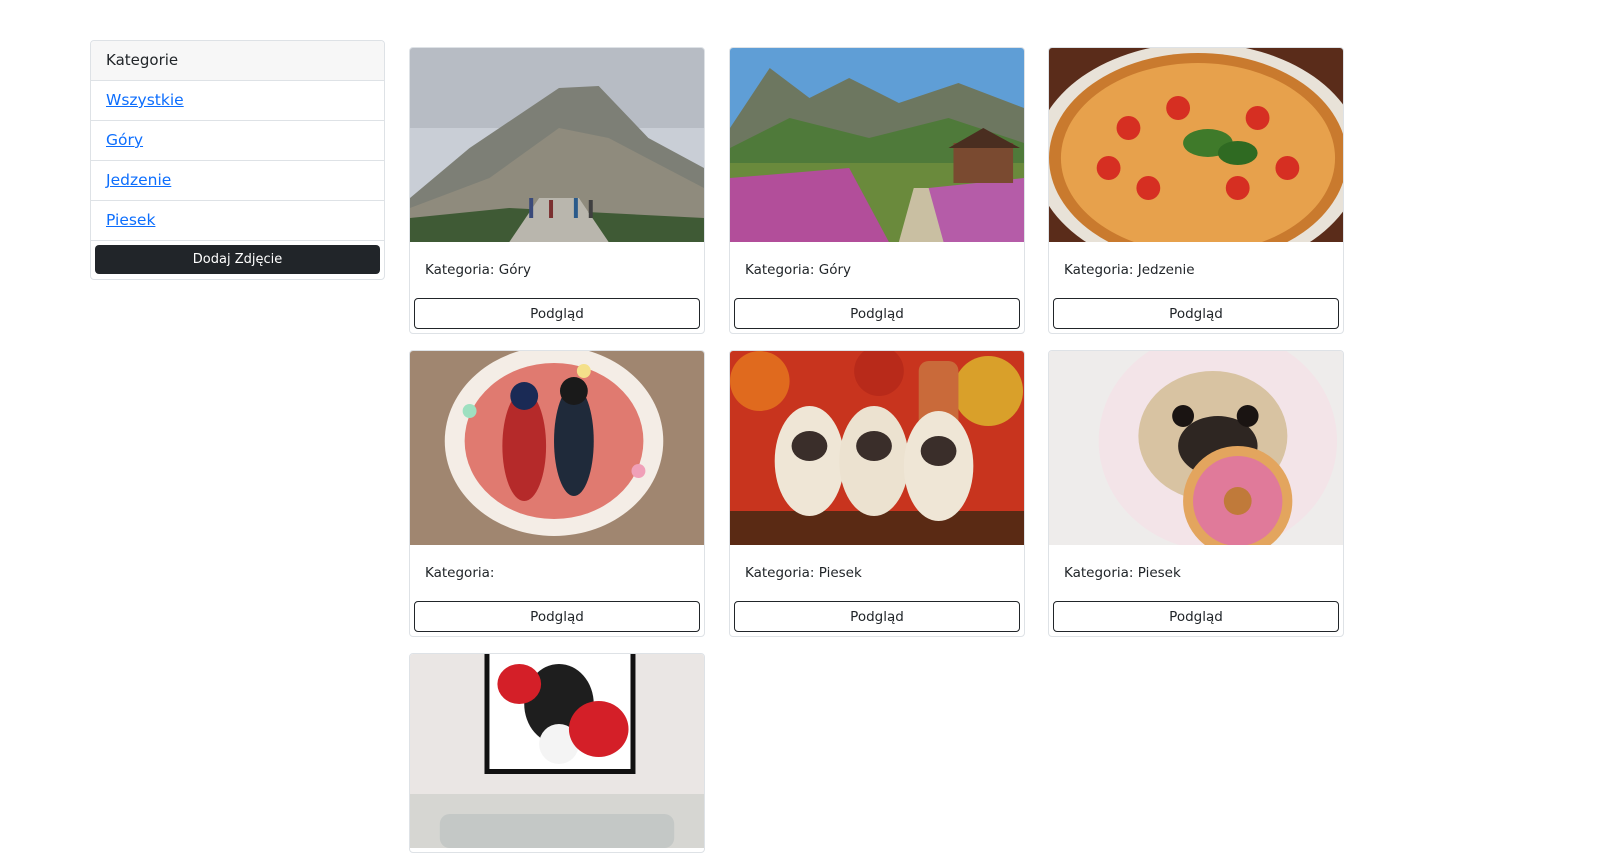  Describe the element at coordinates (237, 61) in the screenshot. I see `categories-header: Kategorie` at that location.